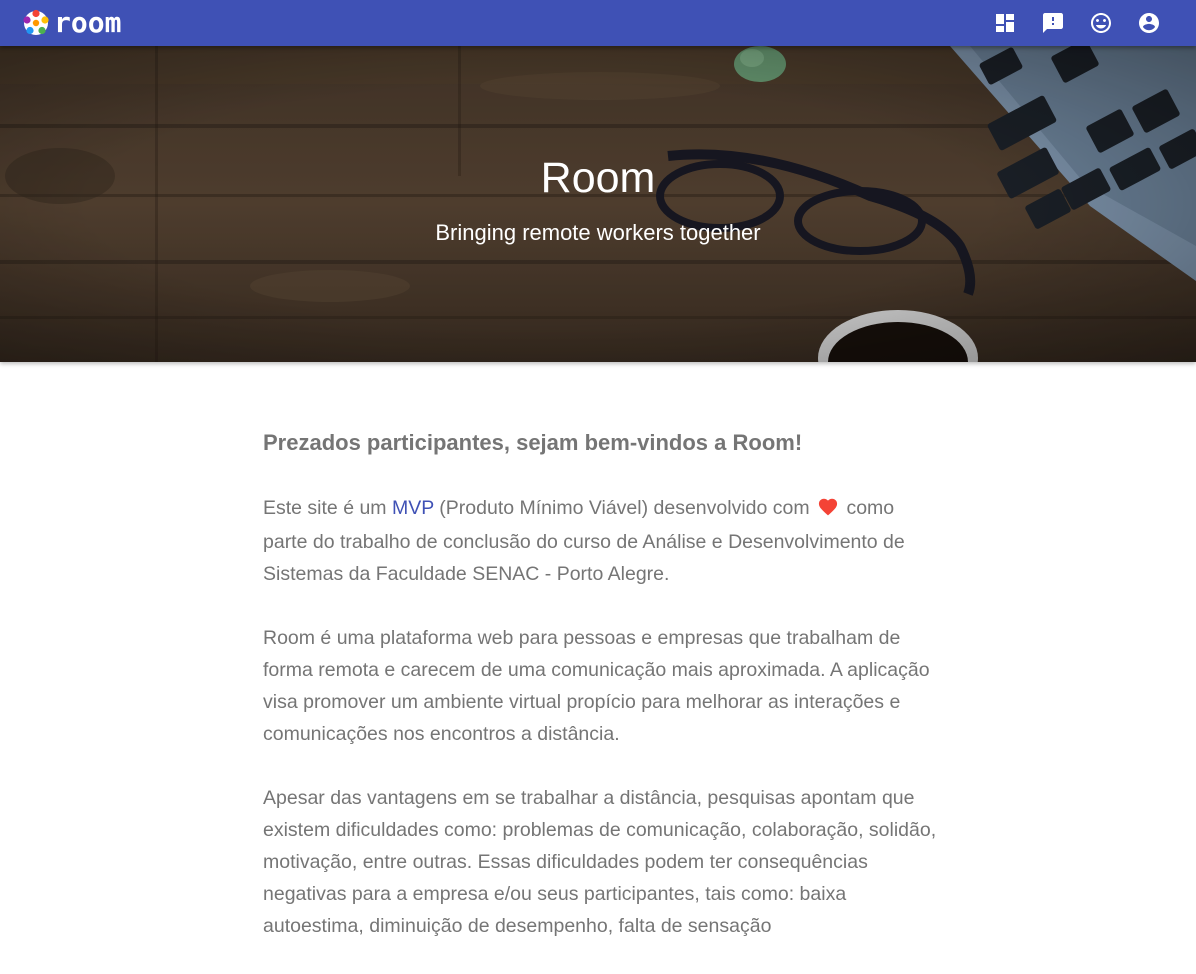  Describe the element at coordinates (413, 508) in the screenshot. I see `mvp-link: MVP` at that location.